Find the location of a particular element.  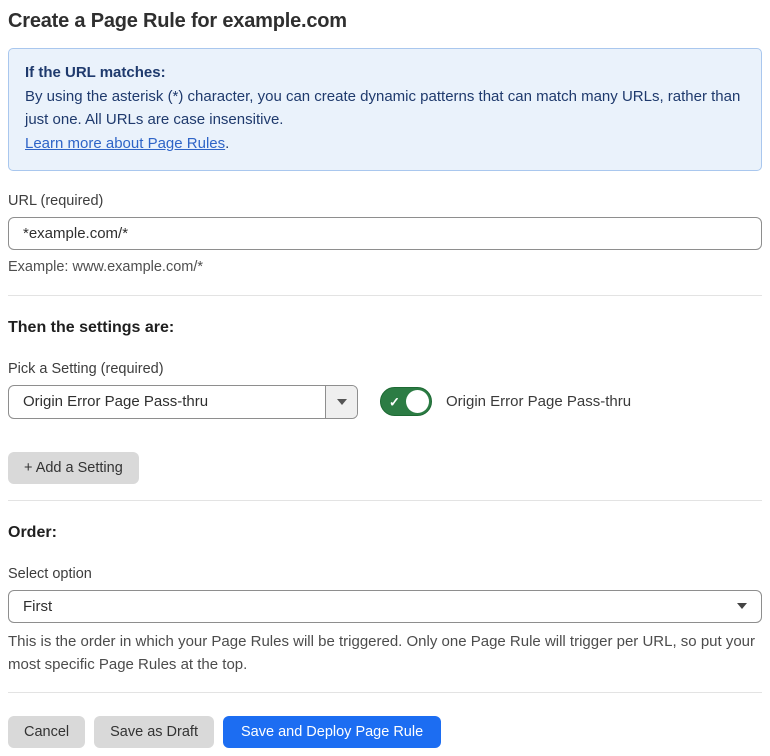

learn-more-link: Learn more about Page Rules is located at coordinates (125, 143).